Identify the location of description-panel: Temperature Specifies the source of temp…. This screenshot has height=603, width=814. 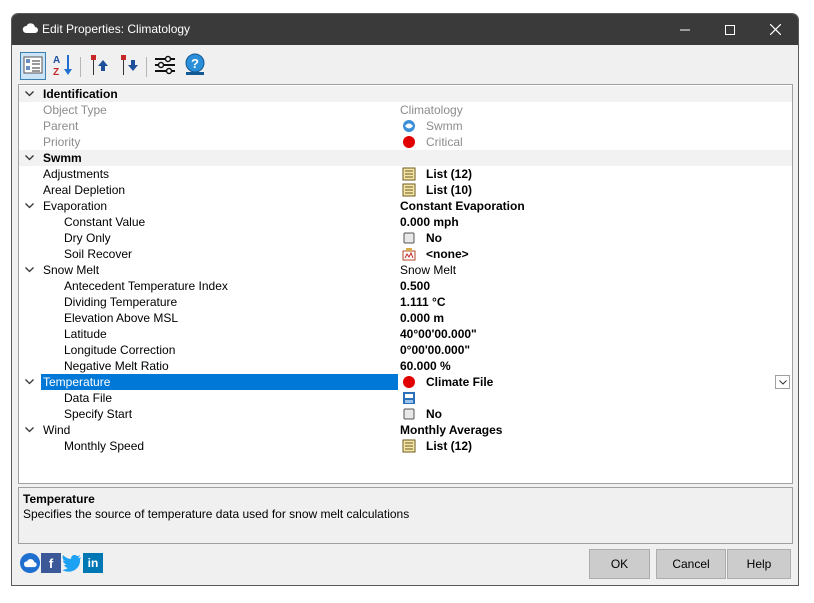
(405, 515).